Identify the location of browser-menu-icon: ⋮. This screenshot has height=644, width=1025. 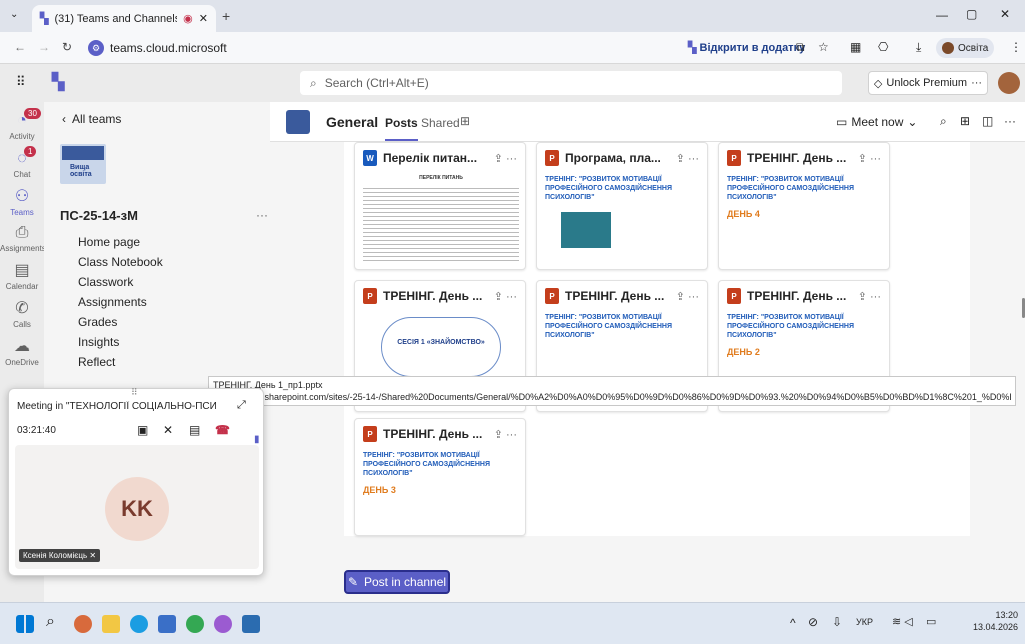
(1016, 47).